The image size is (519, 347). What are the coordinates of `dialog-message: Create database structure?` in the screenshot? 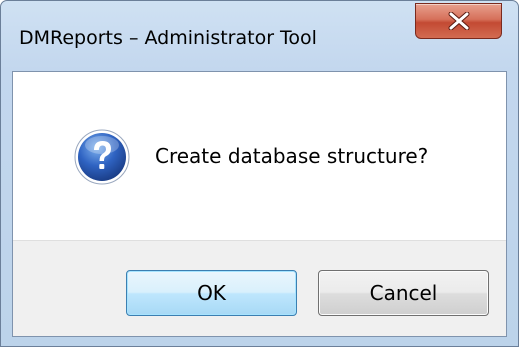 It's located at (292, 156).